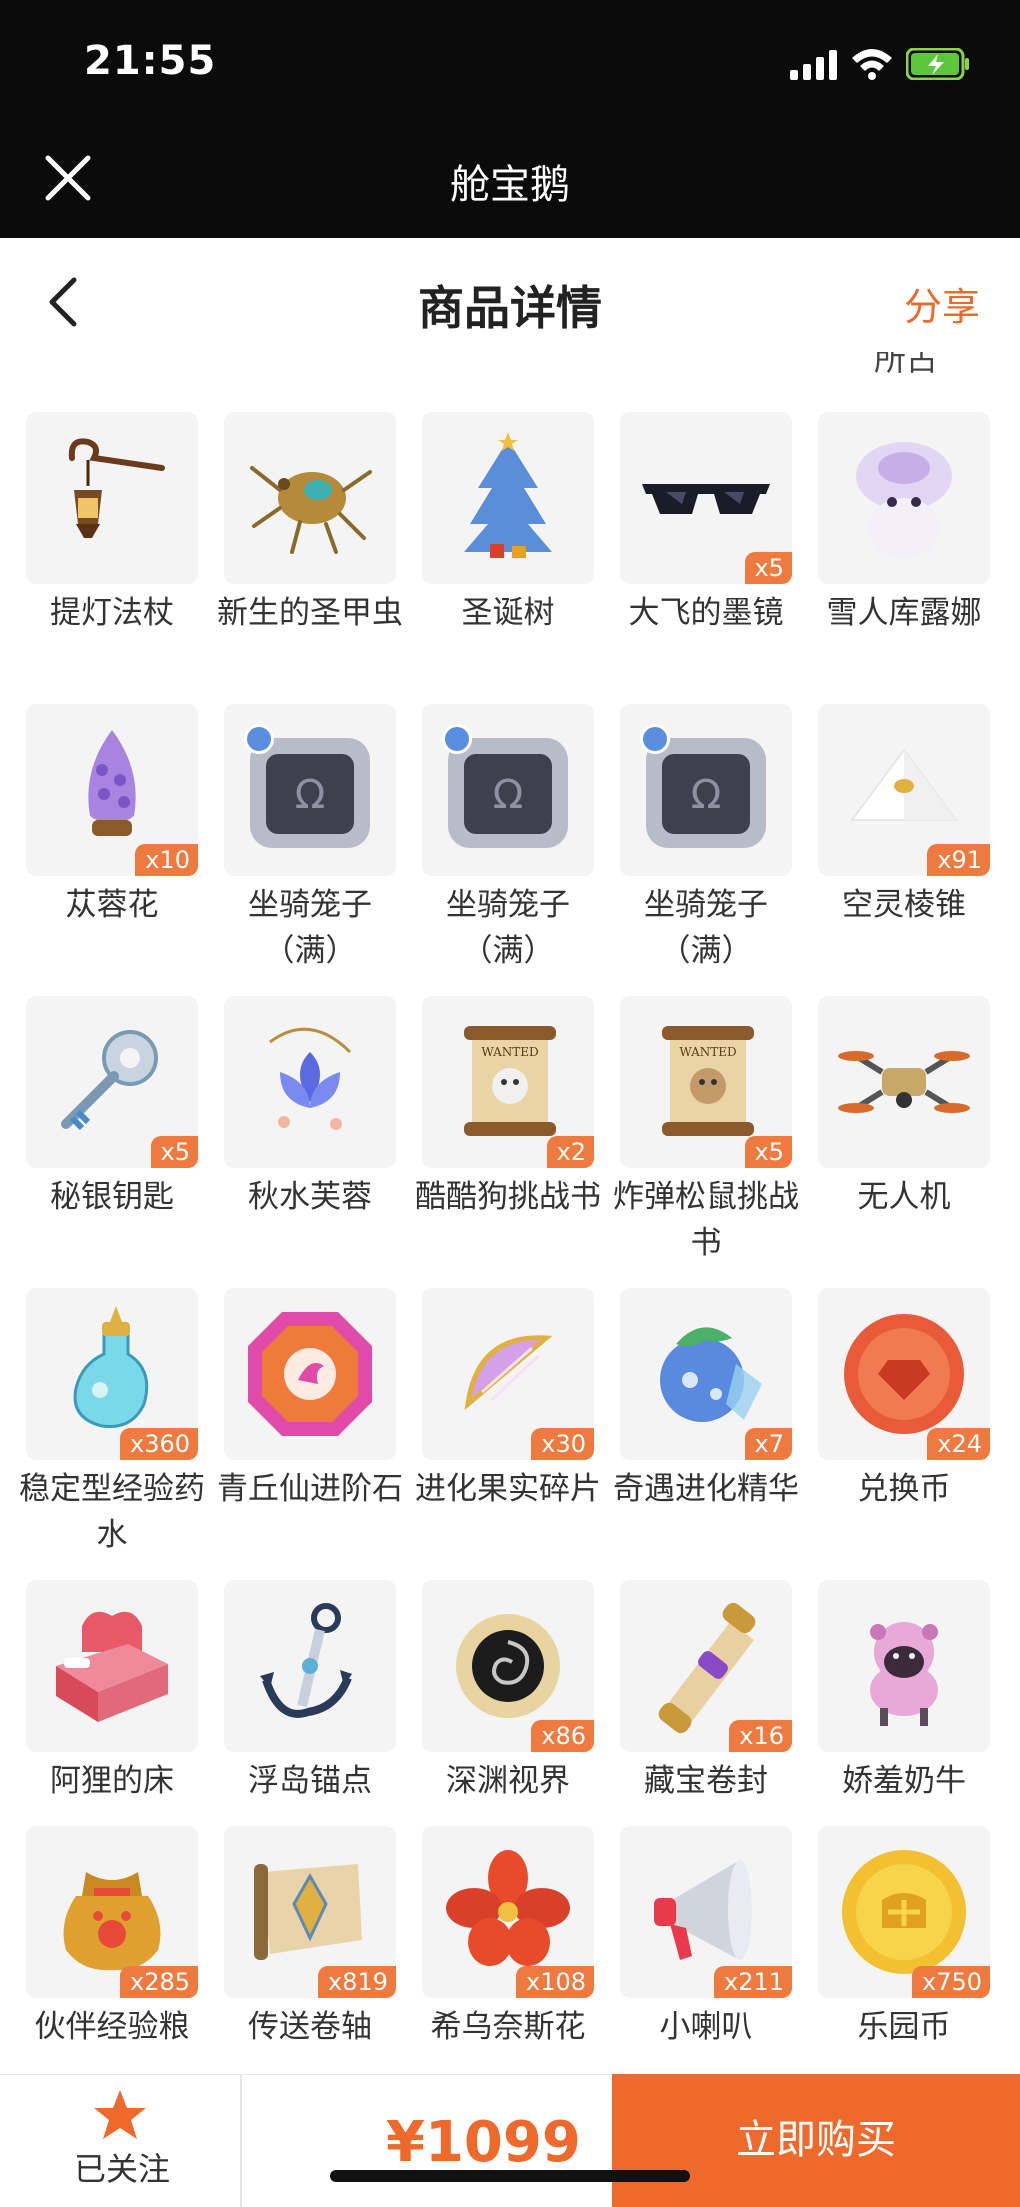  Describe the element at coordinates (122, 2167) in the screenshot. I see `follow-button: 已关注` at that location.